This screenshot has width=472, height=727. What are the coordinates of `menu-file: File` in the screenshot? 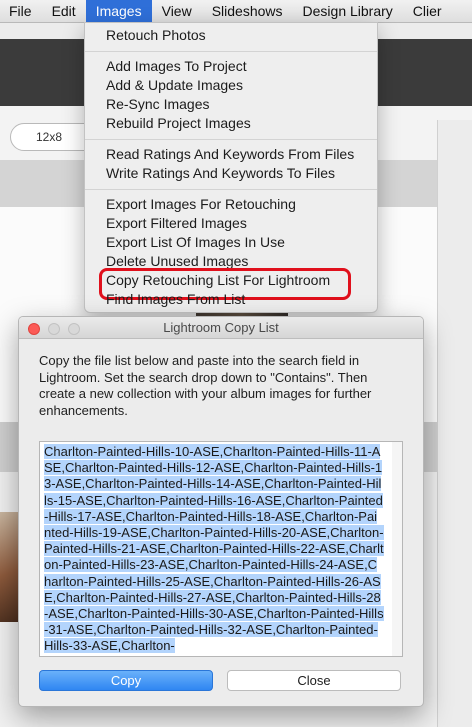 It's located at (21, 11).